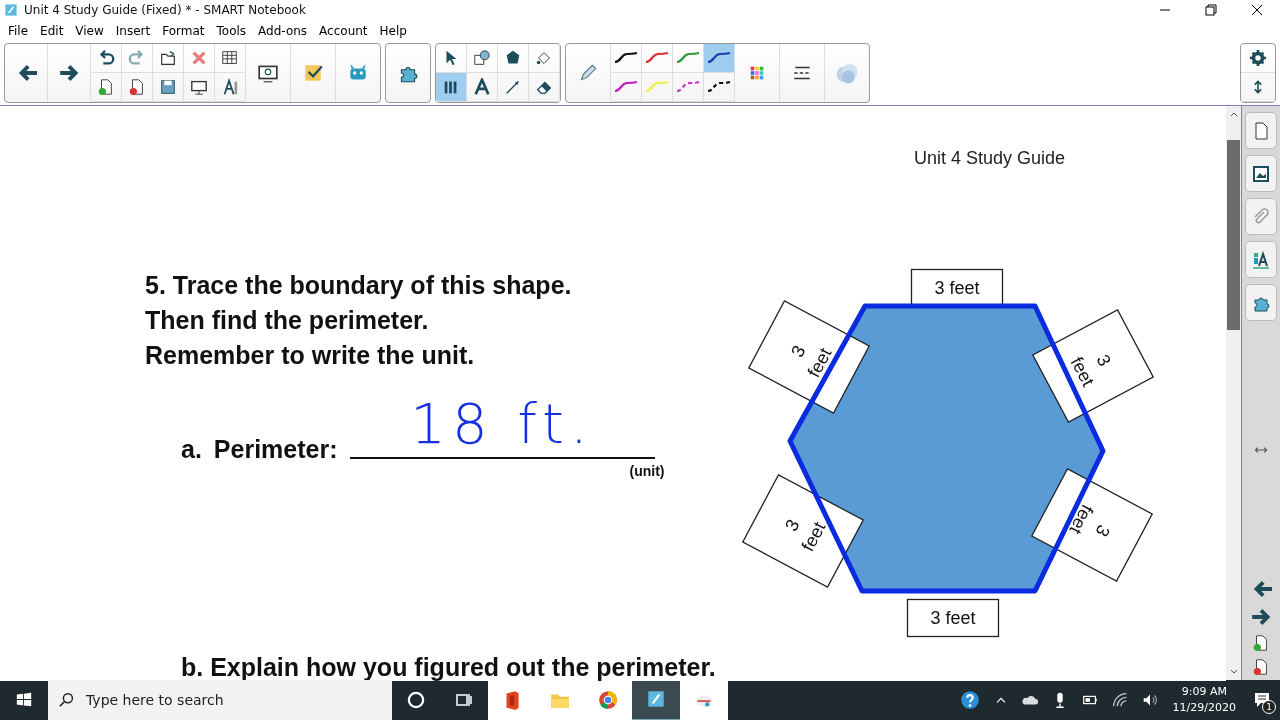 Image resolution: width=1280 pixels, height=720 pixels. What do you see at coordinates (1204, 708) in the screenshot?
I see `clock-date: 11/29/2020` at bounding box center [1204, 708].